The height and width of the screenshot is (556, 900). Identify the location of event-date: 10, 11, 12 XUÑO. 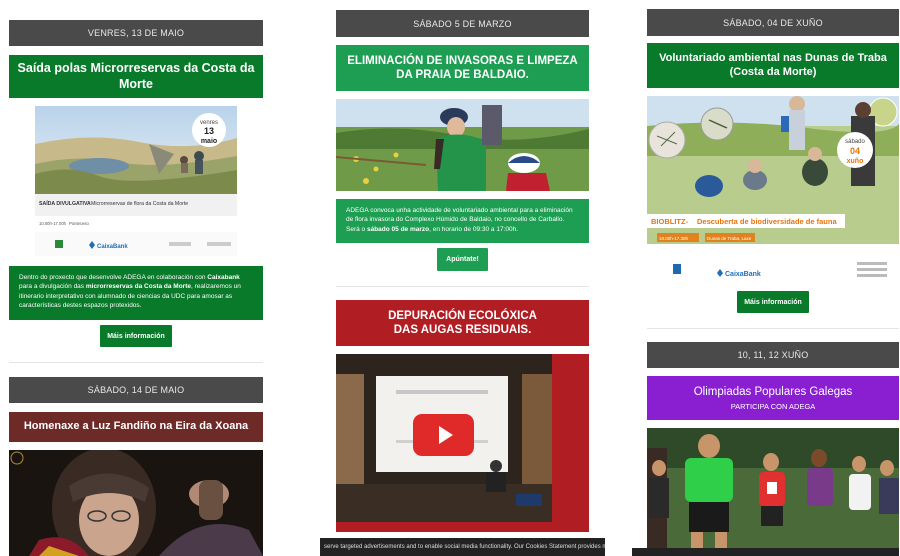
(773, 355).